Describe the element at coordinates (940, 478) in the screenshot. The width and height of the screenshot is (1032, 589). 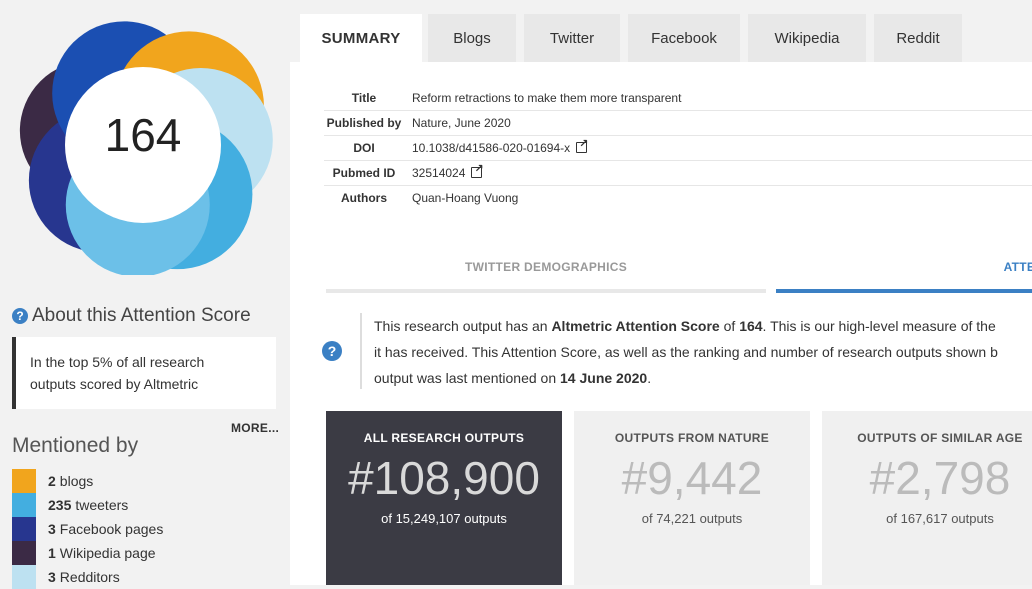
I see `rank-number: #2,798` at that location.